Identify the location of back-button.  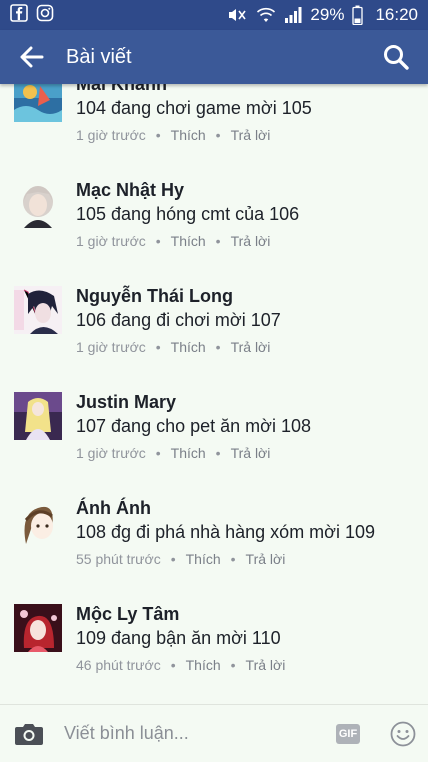
(32, 57).